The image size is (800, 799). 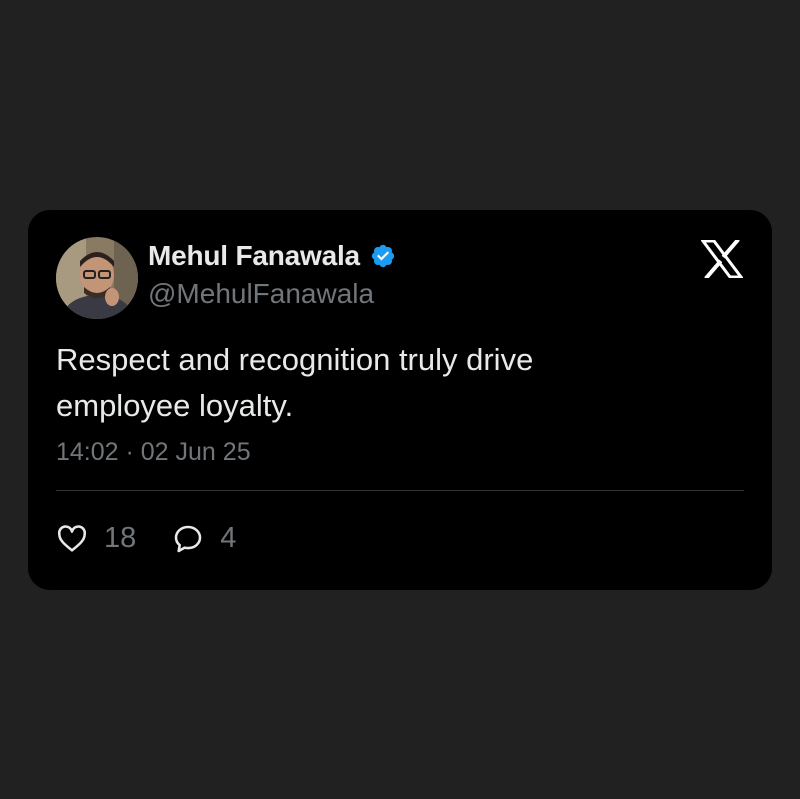 I want to click on tweet-text-line: Respect and recognition truly drive, so click(x=295, y=359).